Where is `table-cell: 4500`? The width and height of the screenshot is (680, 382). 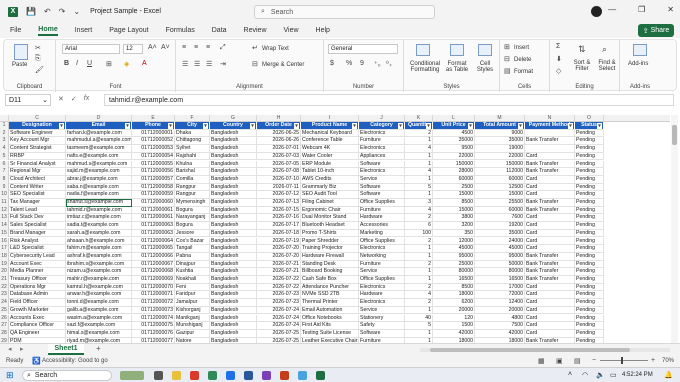
table-cell: 4500 is located at coordinates (454, 133).